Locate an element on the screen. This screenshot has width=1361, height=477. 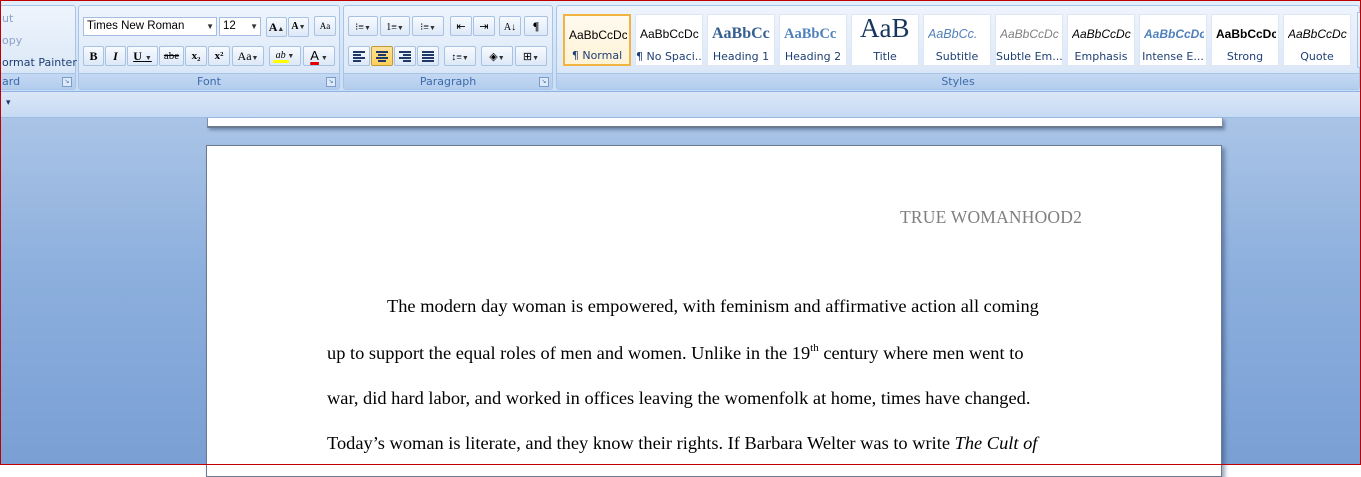
bullets-icon: ⁝≡ is located at coordinates (359, 27).